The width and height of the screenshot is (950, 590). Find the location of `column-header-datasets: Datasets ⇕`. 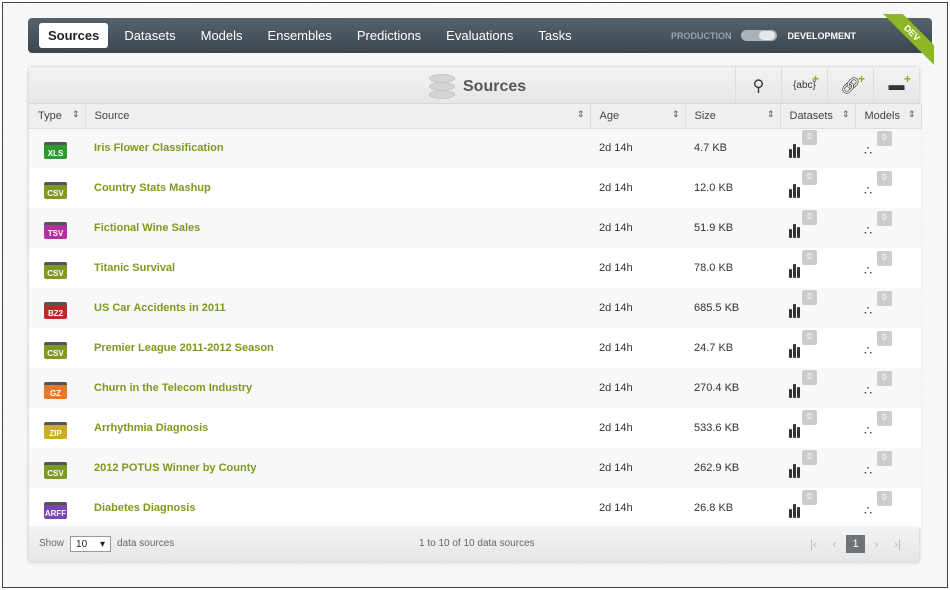

column-header-datasets: Datasets ⇕ is located at coordinates (818, 116).